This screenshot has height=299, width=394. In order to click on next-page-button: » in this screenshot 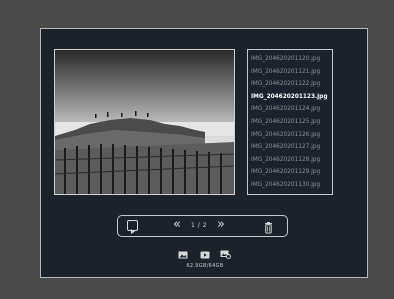, I will do `click(221, 225)`.